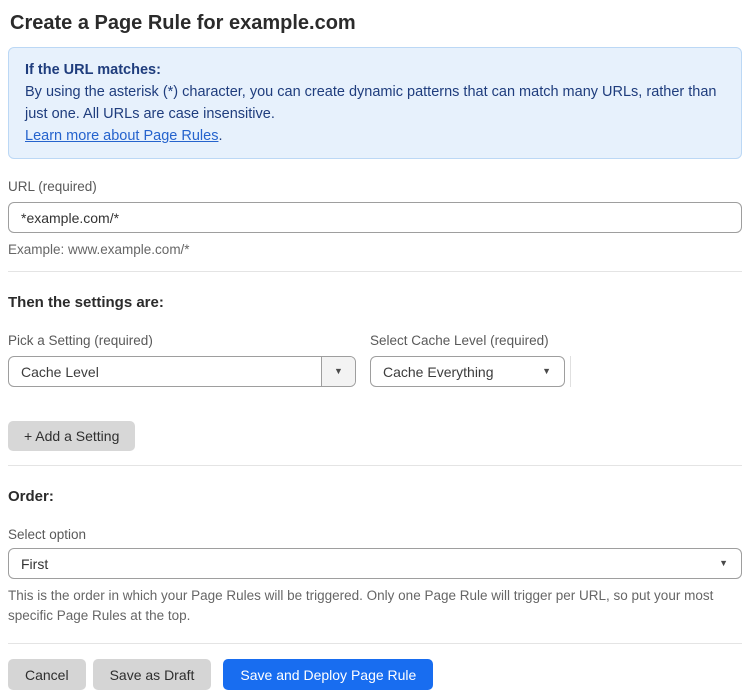  What do you see at coordinates (375, 136) in the screenshot?
I see `info-box-link-line: Learn more about Page Rules.` at bounding box center [375, 136].